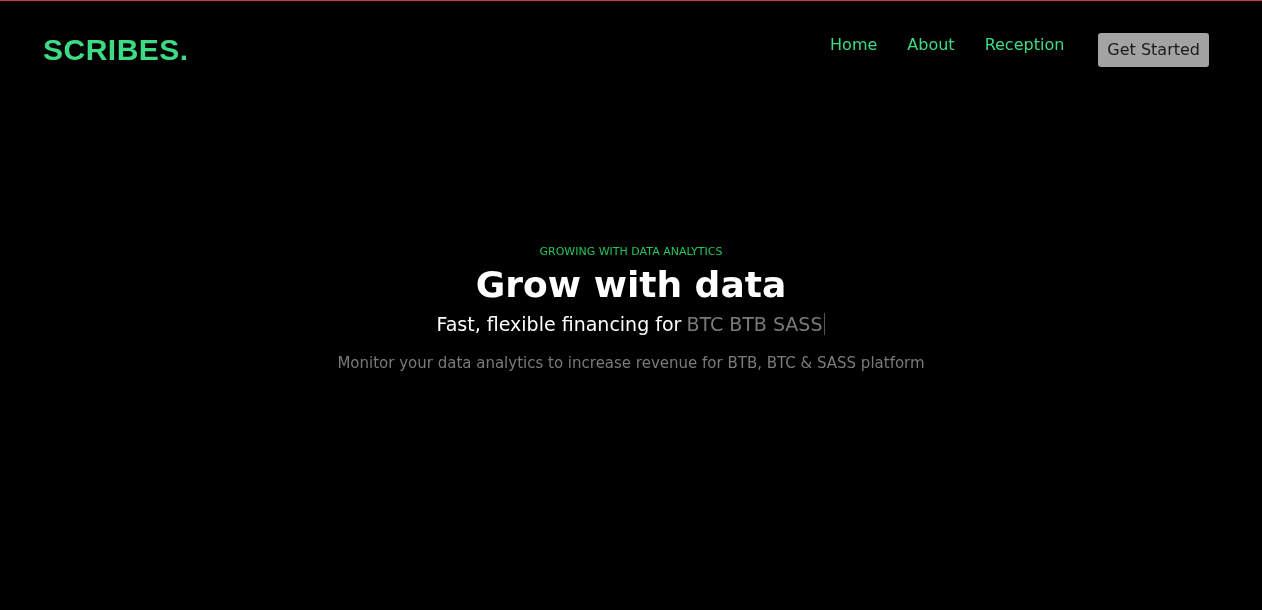  I want to click on typed-text: BTC BTB SASS, so click(754, 324).